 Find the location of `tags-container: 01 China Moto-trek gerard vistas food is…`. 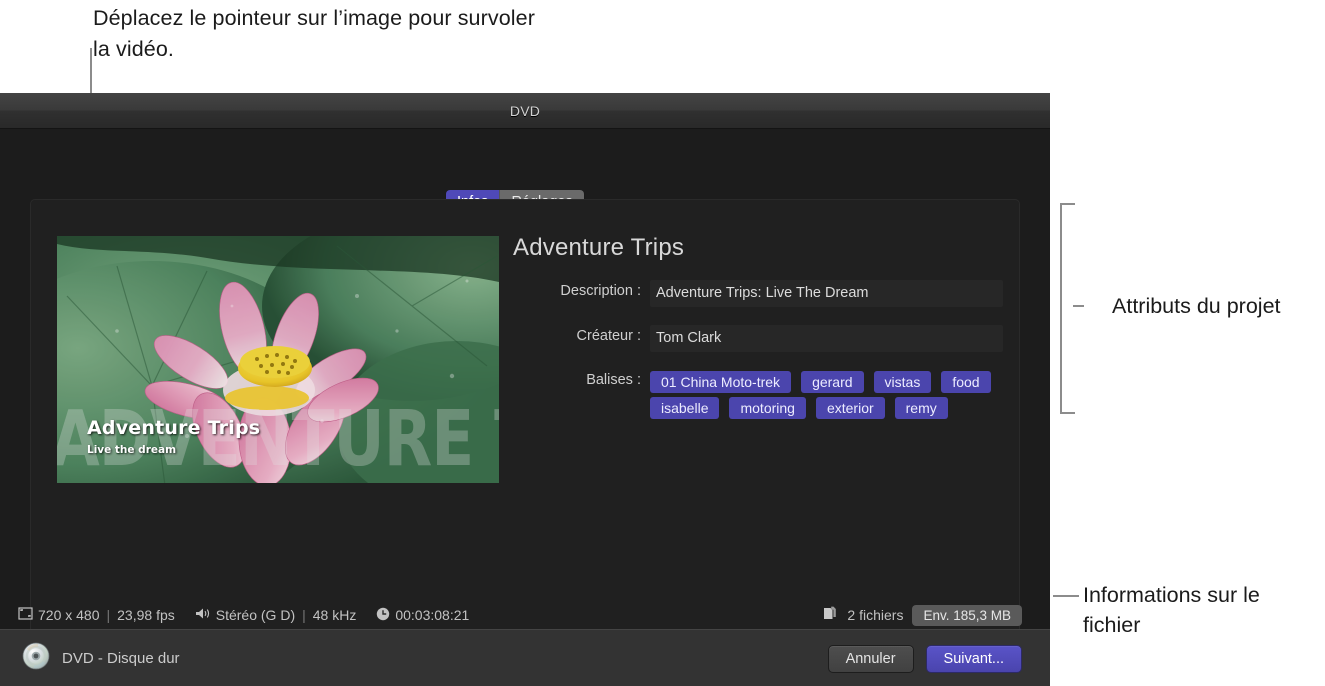

tags-container: 01 China Moto-trek gerard vistas food is… is located at coordinates (826, 394).